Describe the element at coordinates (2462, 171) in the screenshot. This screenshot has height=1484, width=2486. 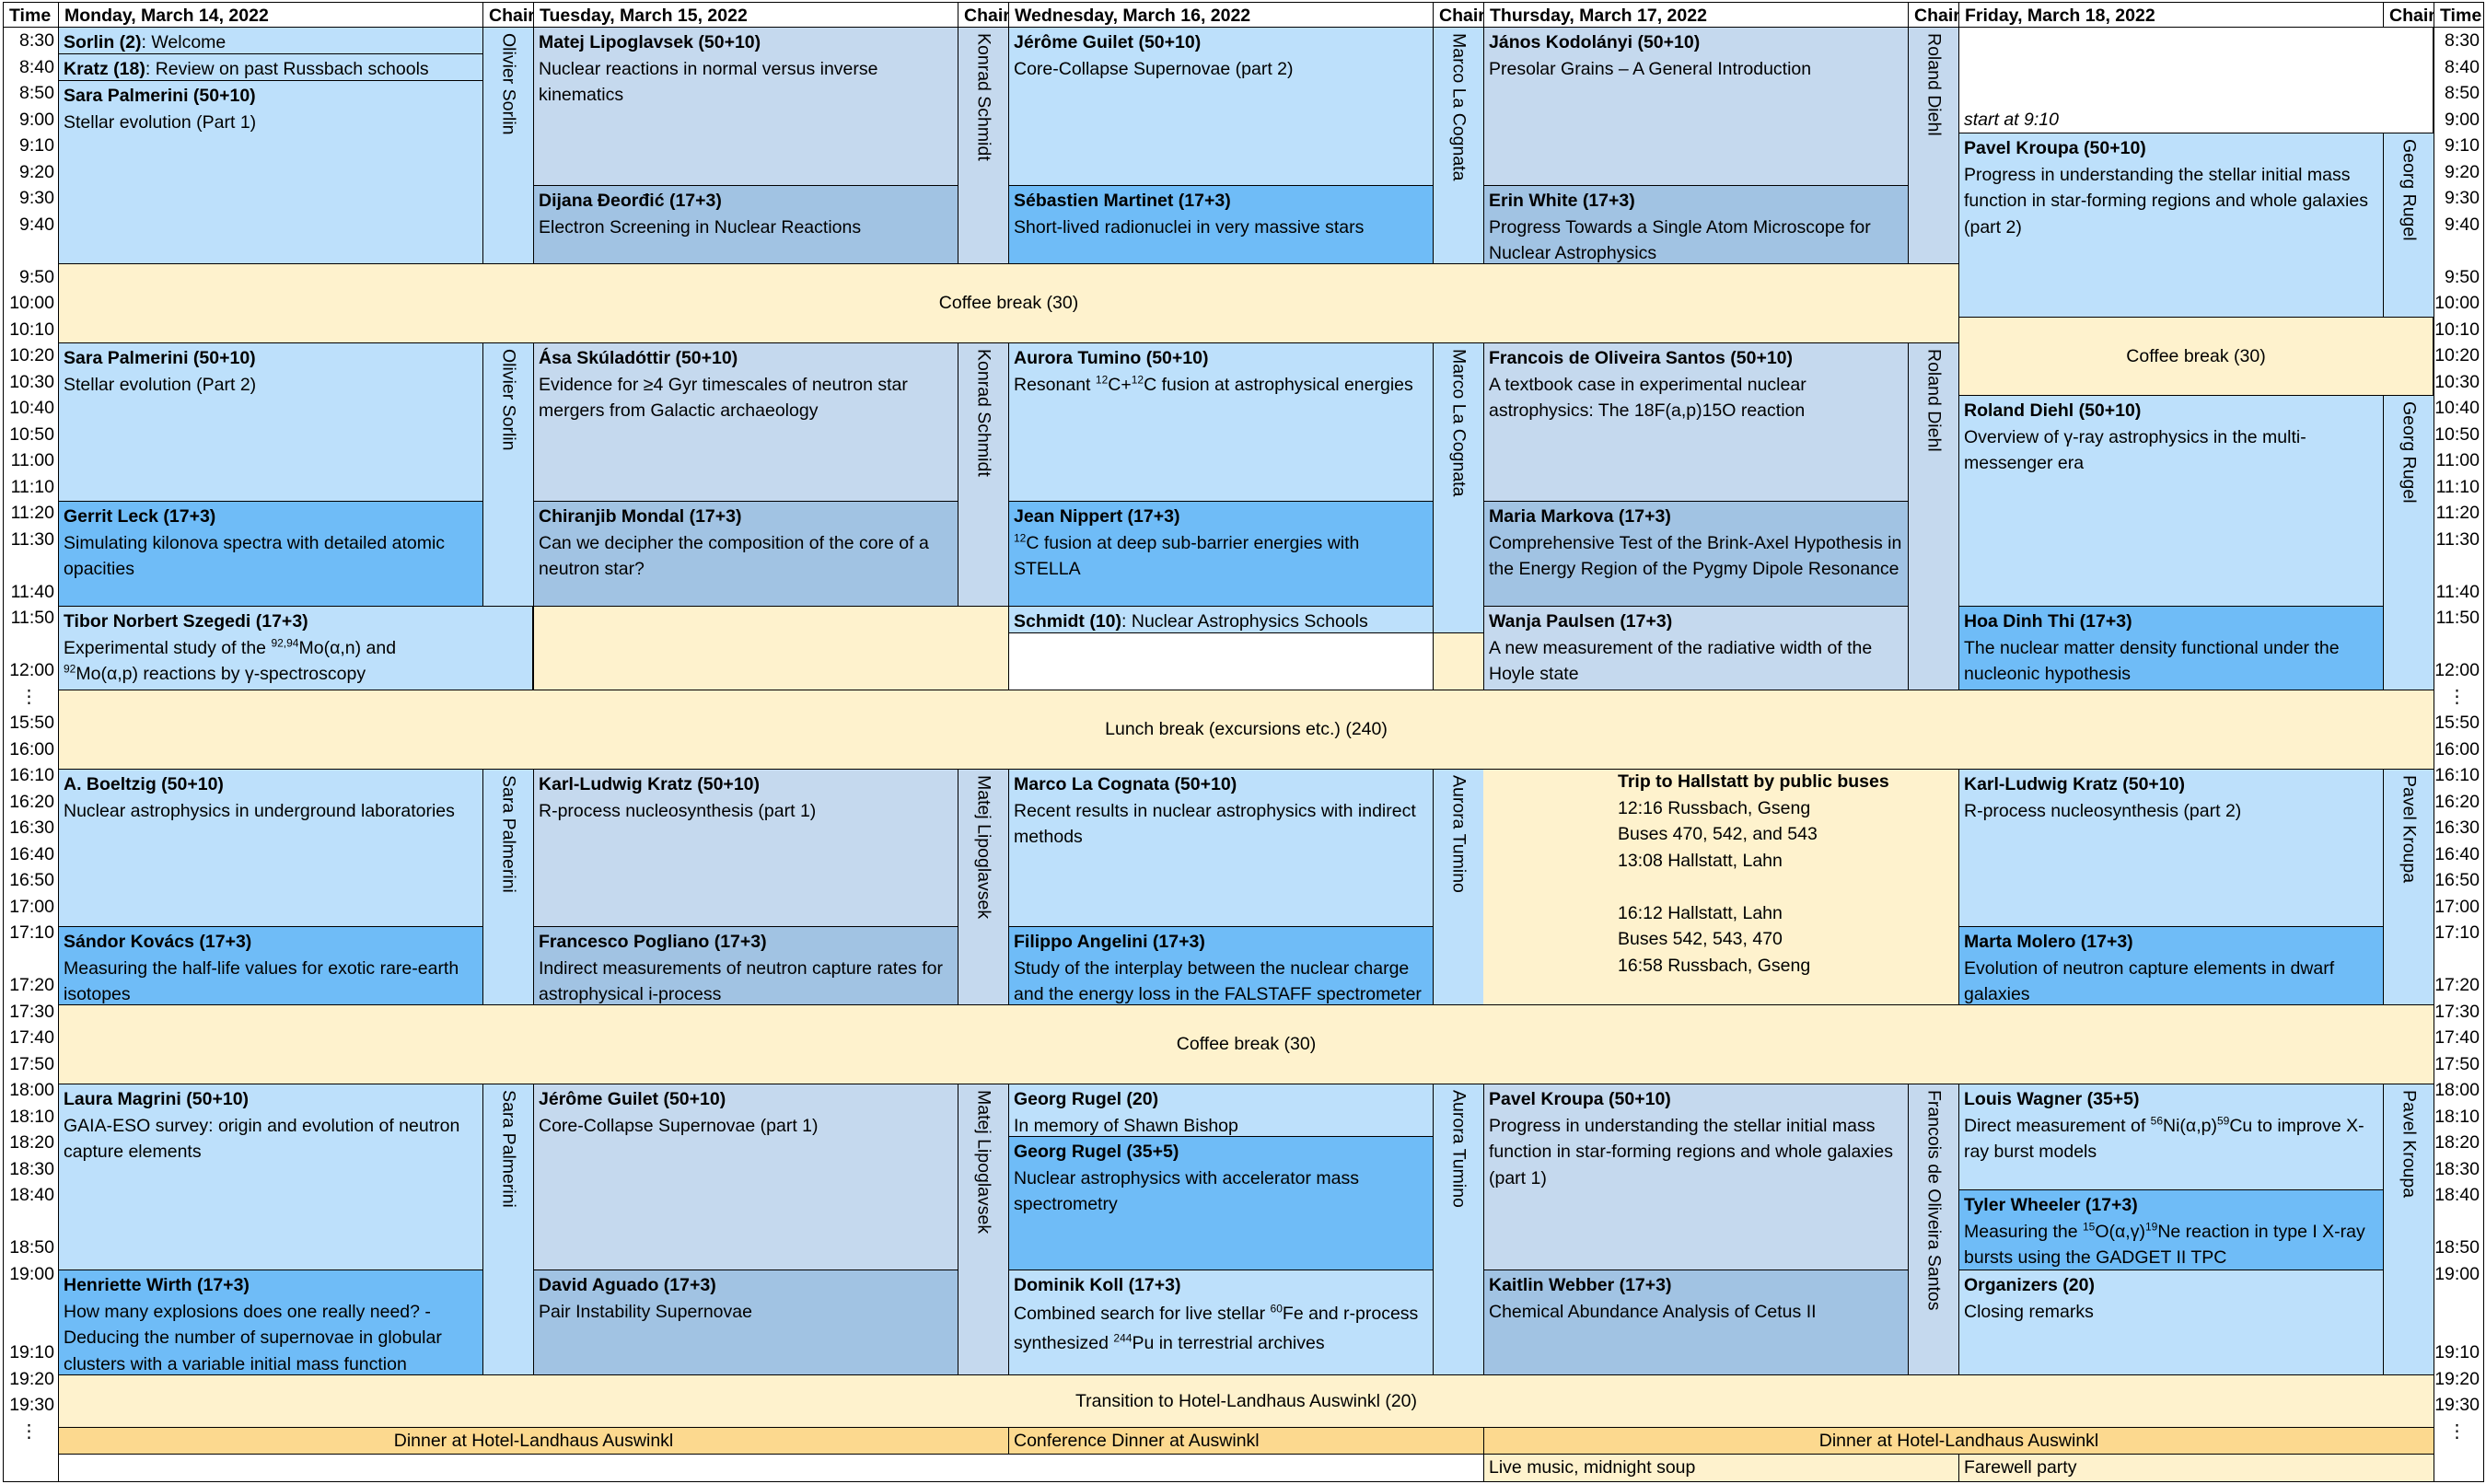
I see `time-slot: 9:20` at that location.